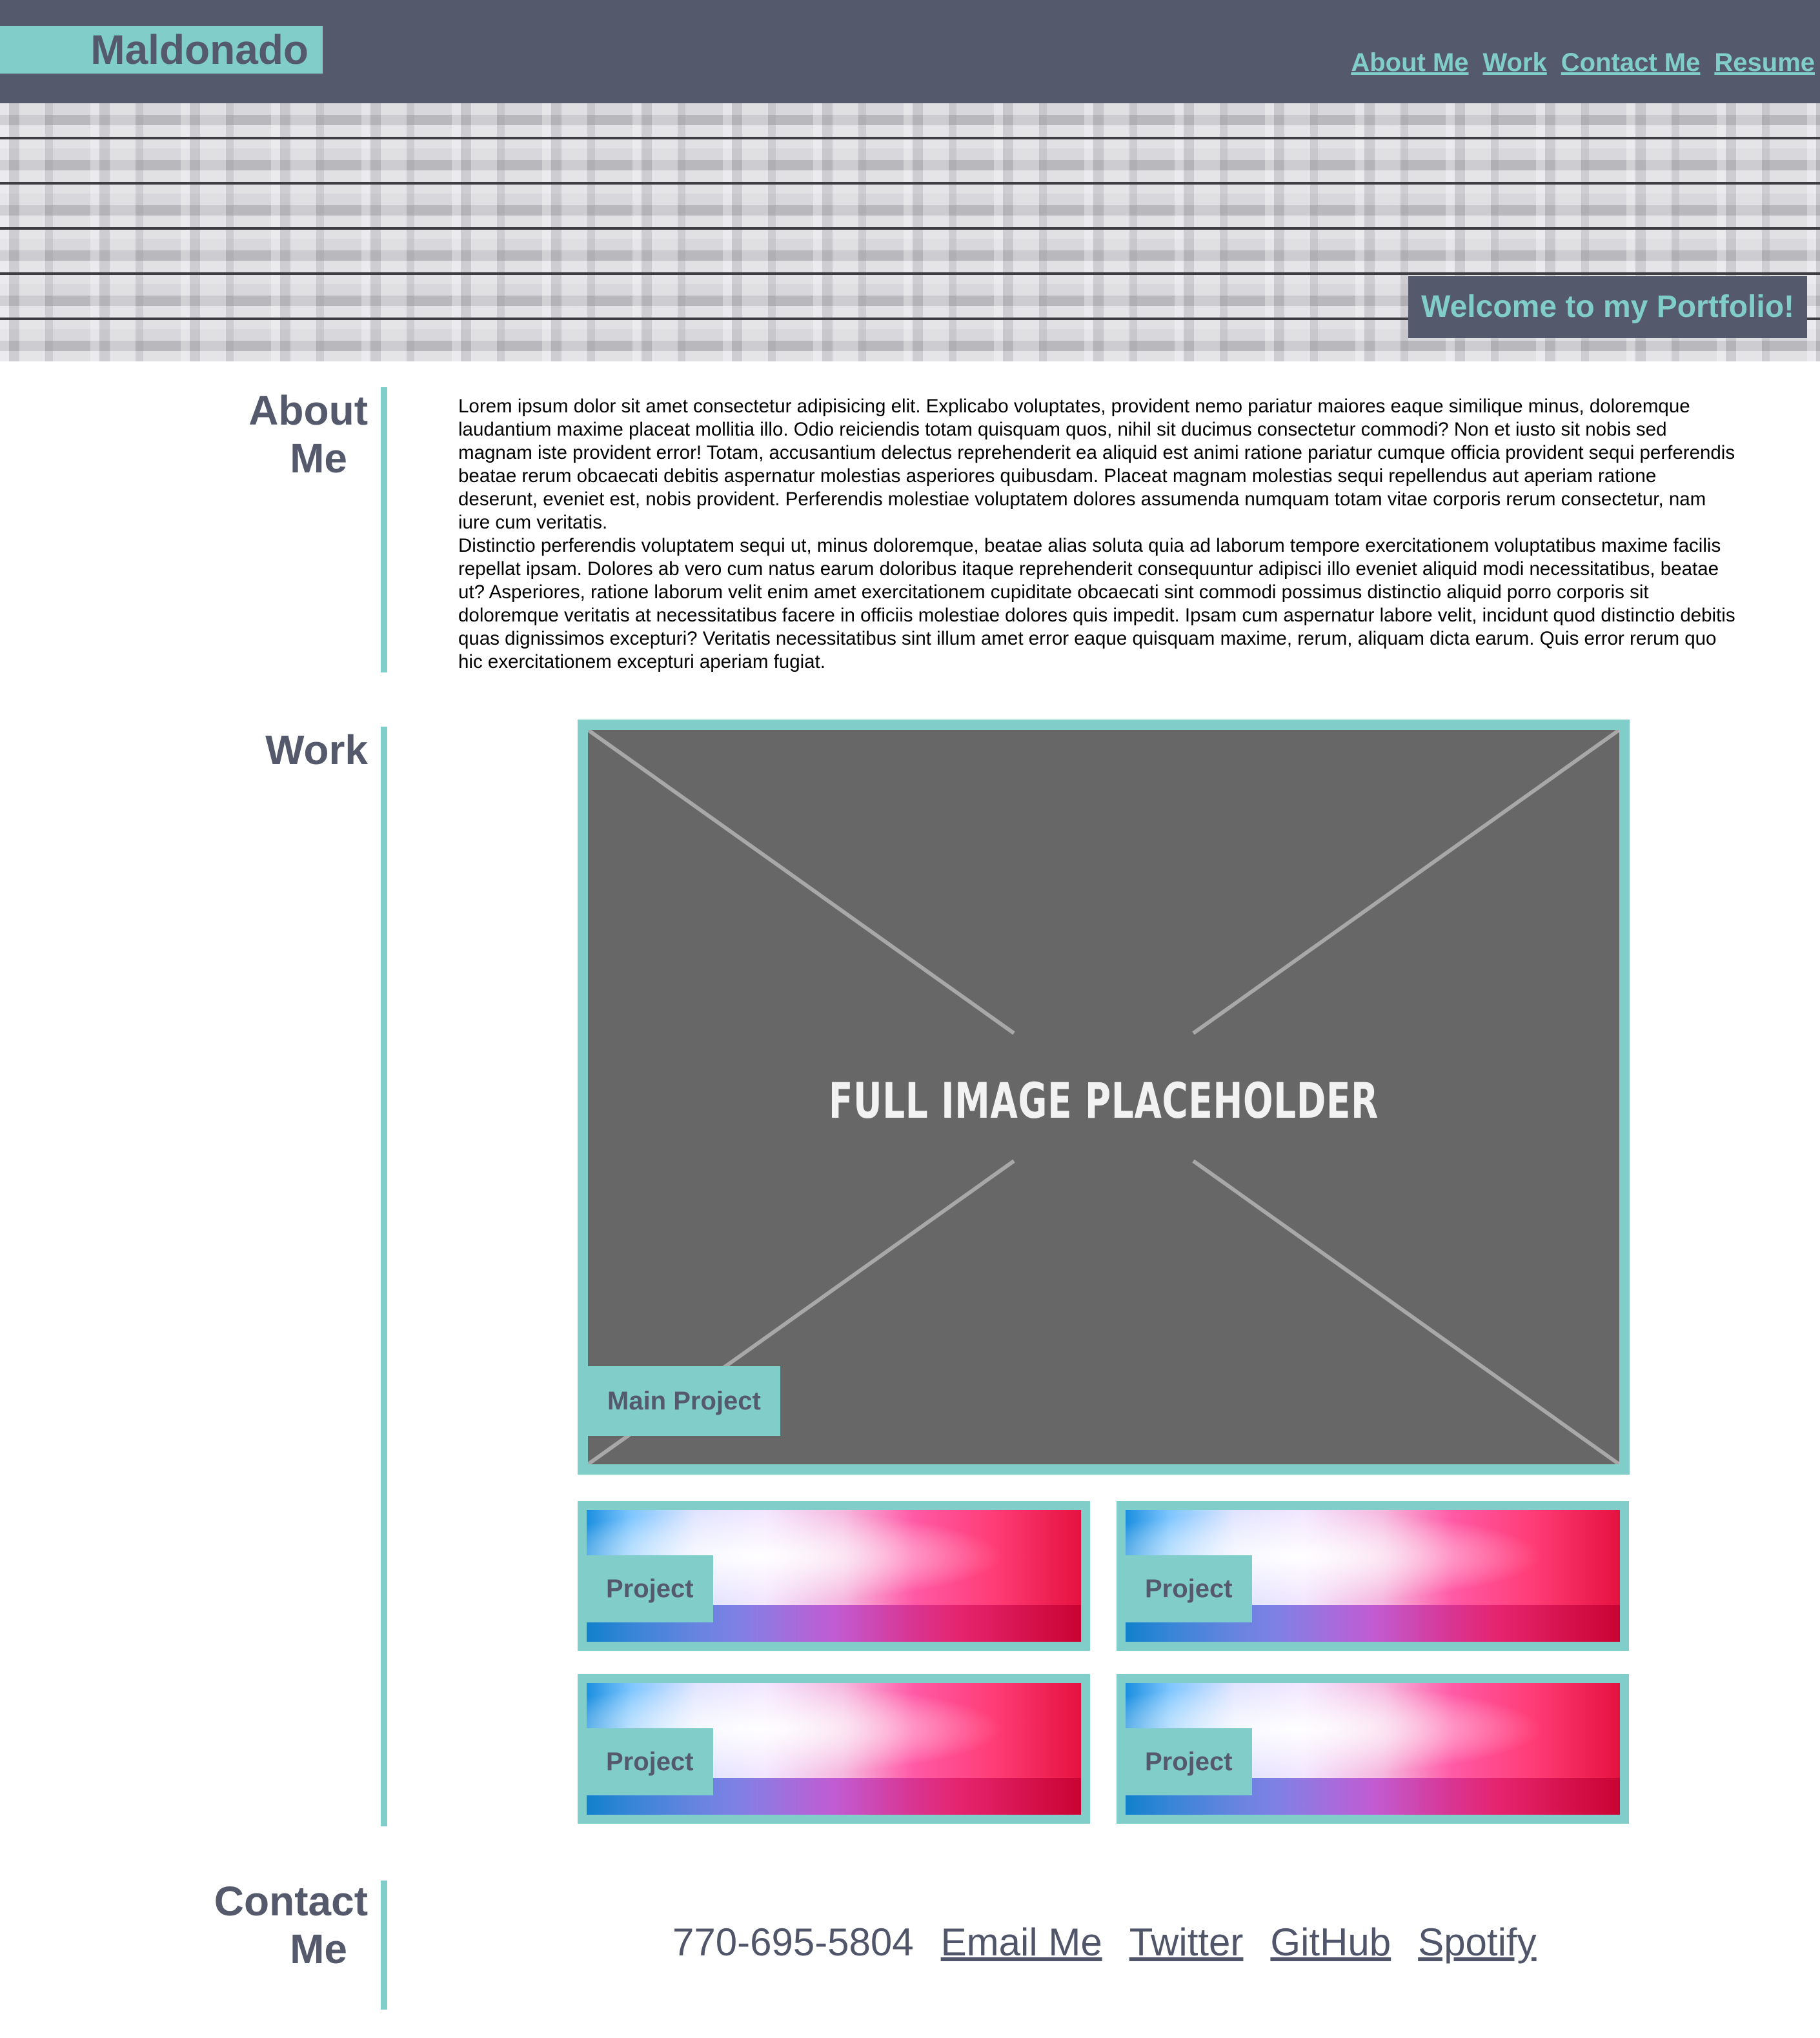 The image size is (1820, 2038). Describe the element at coordinates (1477, 1942) in the screenshot. I see `spotify-link: Spotify` at that location.